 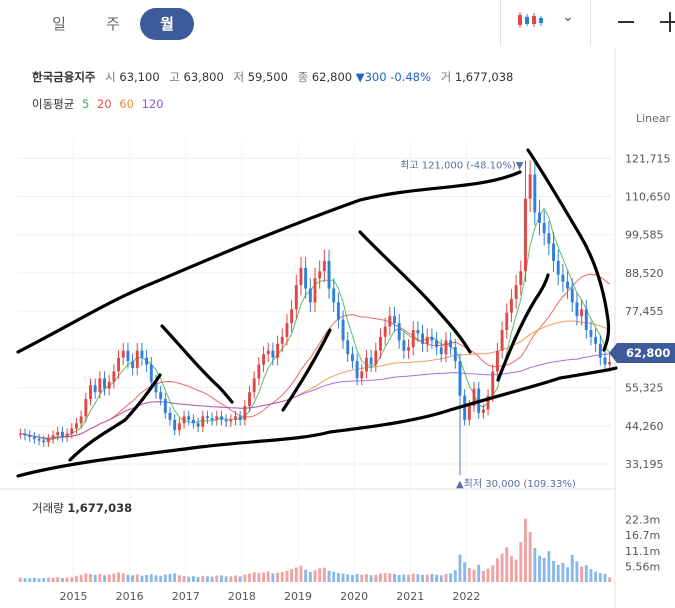 I want to click on volume-tick-label: 5.56m, so click(x=642, y=566).